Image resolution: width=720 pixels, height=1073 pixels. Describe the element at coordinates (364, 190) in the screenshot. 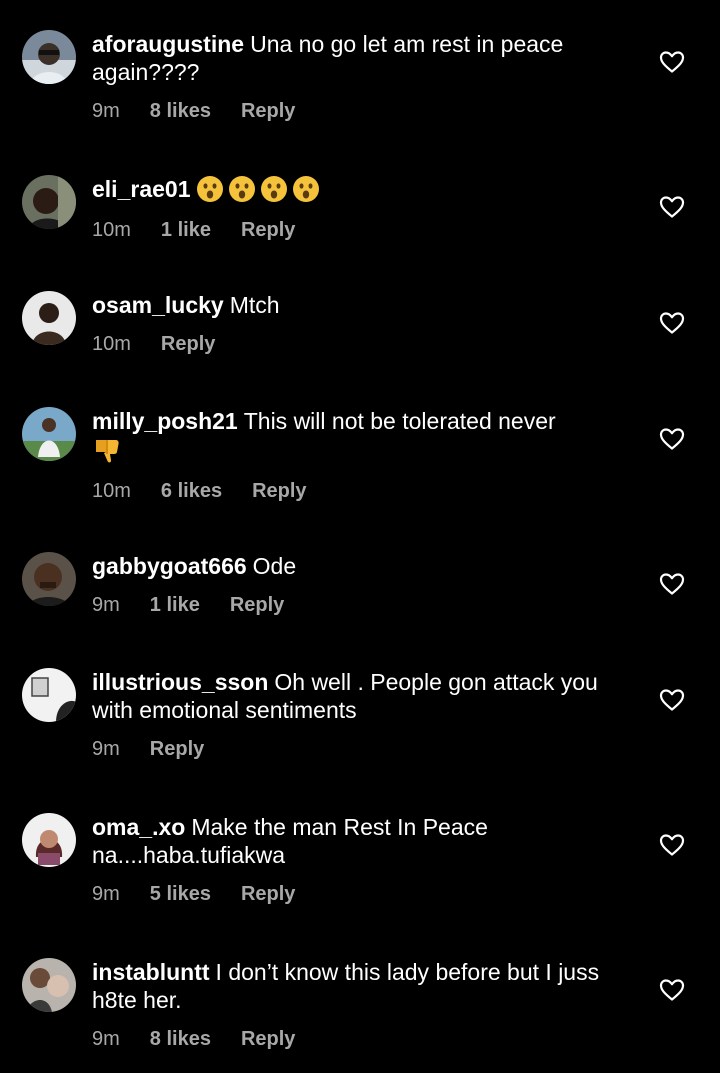

I see `comment-text: eli_rae01` at that location.